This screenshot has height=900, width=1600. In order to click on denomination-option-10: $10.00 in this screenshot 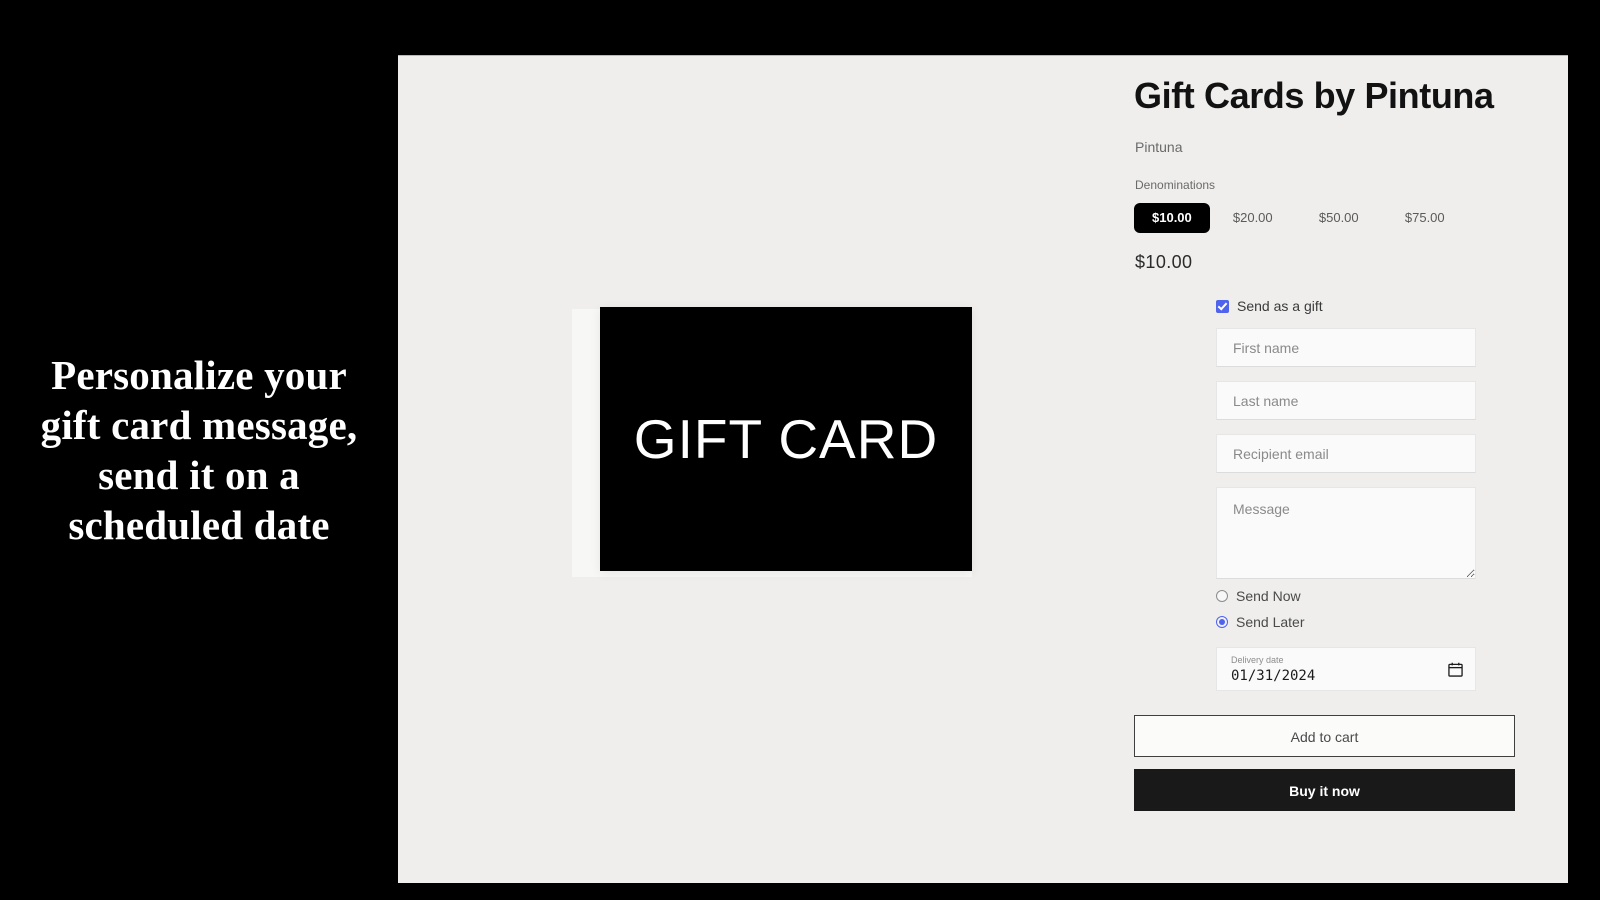, I will do `click(1172, 218)`.